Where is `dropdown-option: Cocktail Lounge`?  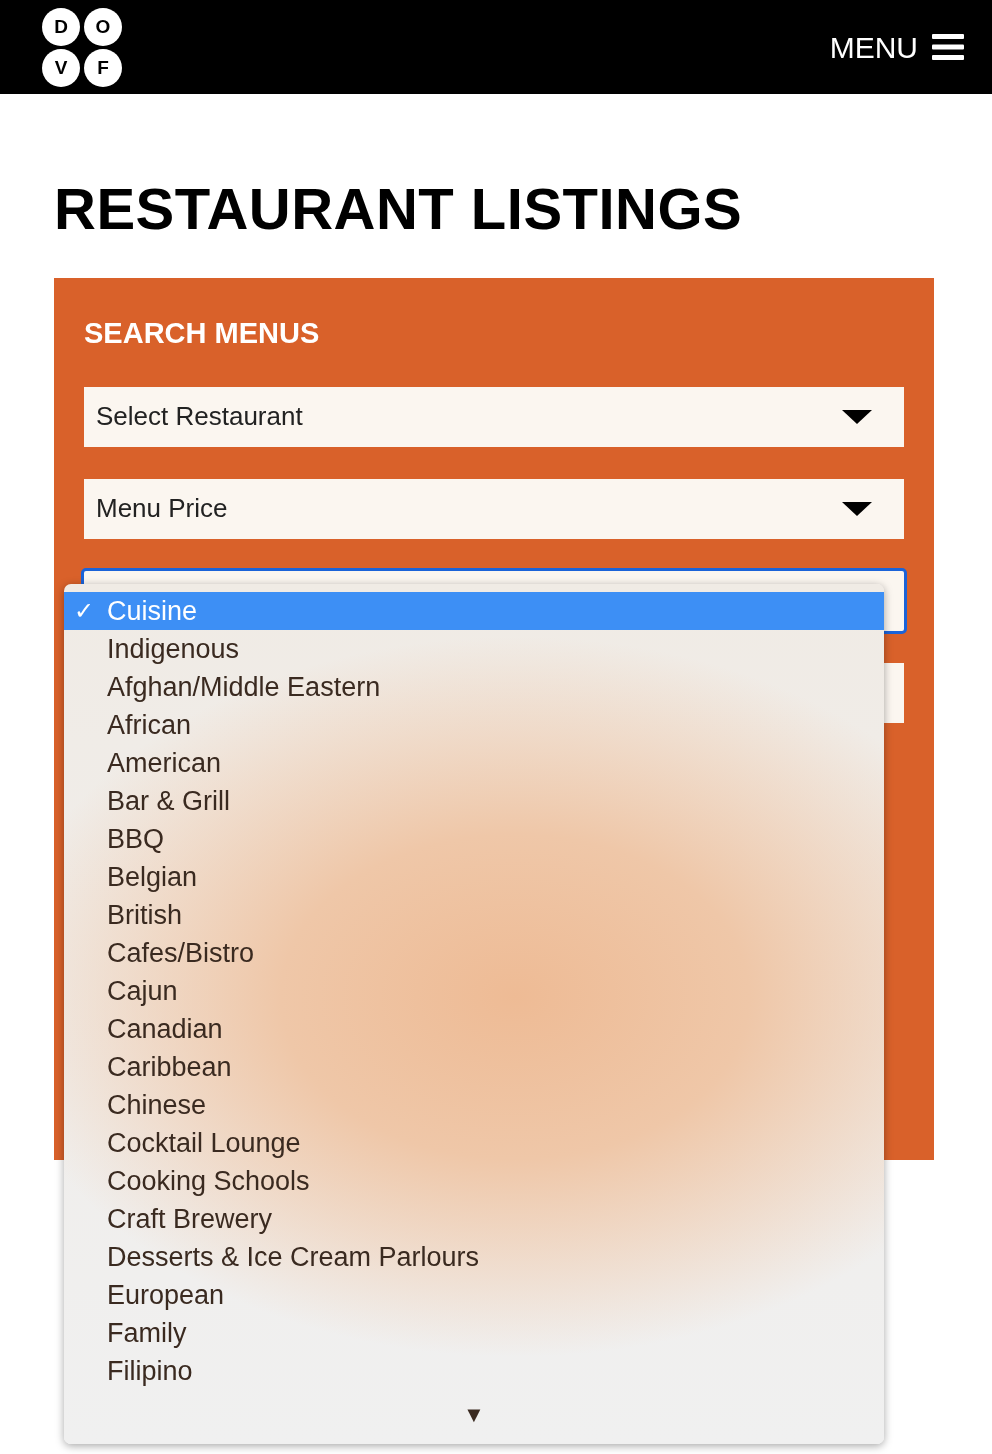
dropdown-option: Cocktail Lounge is located at coordinates (474, 1143).